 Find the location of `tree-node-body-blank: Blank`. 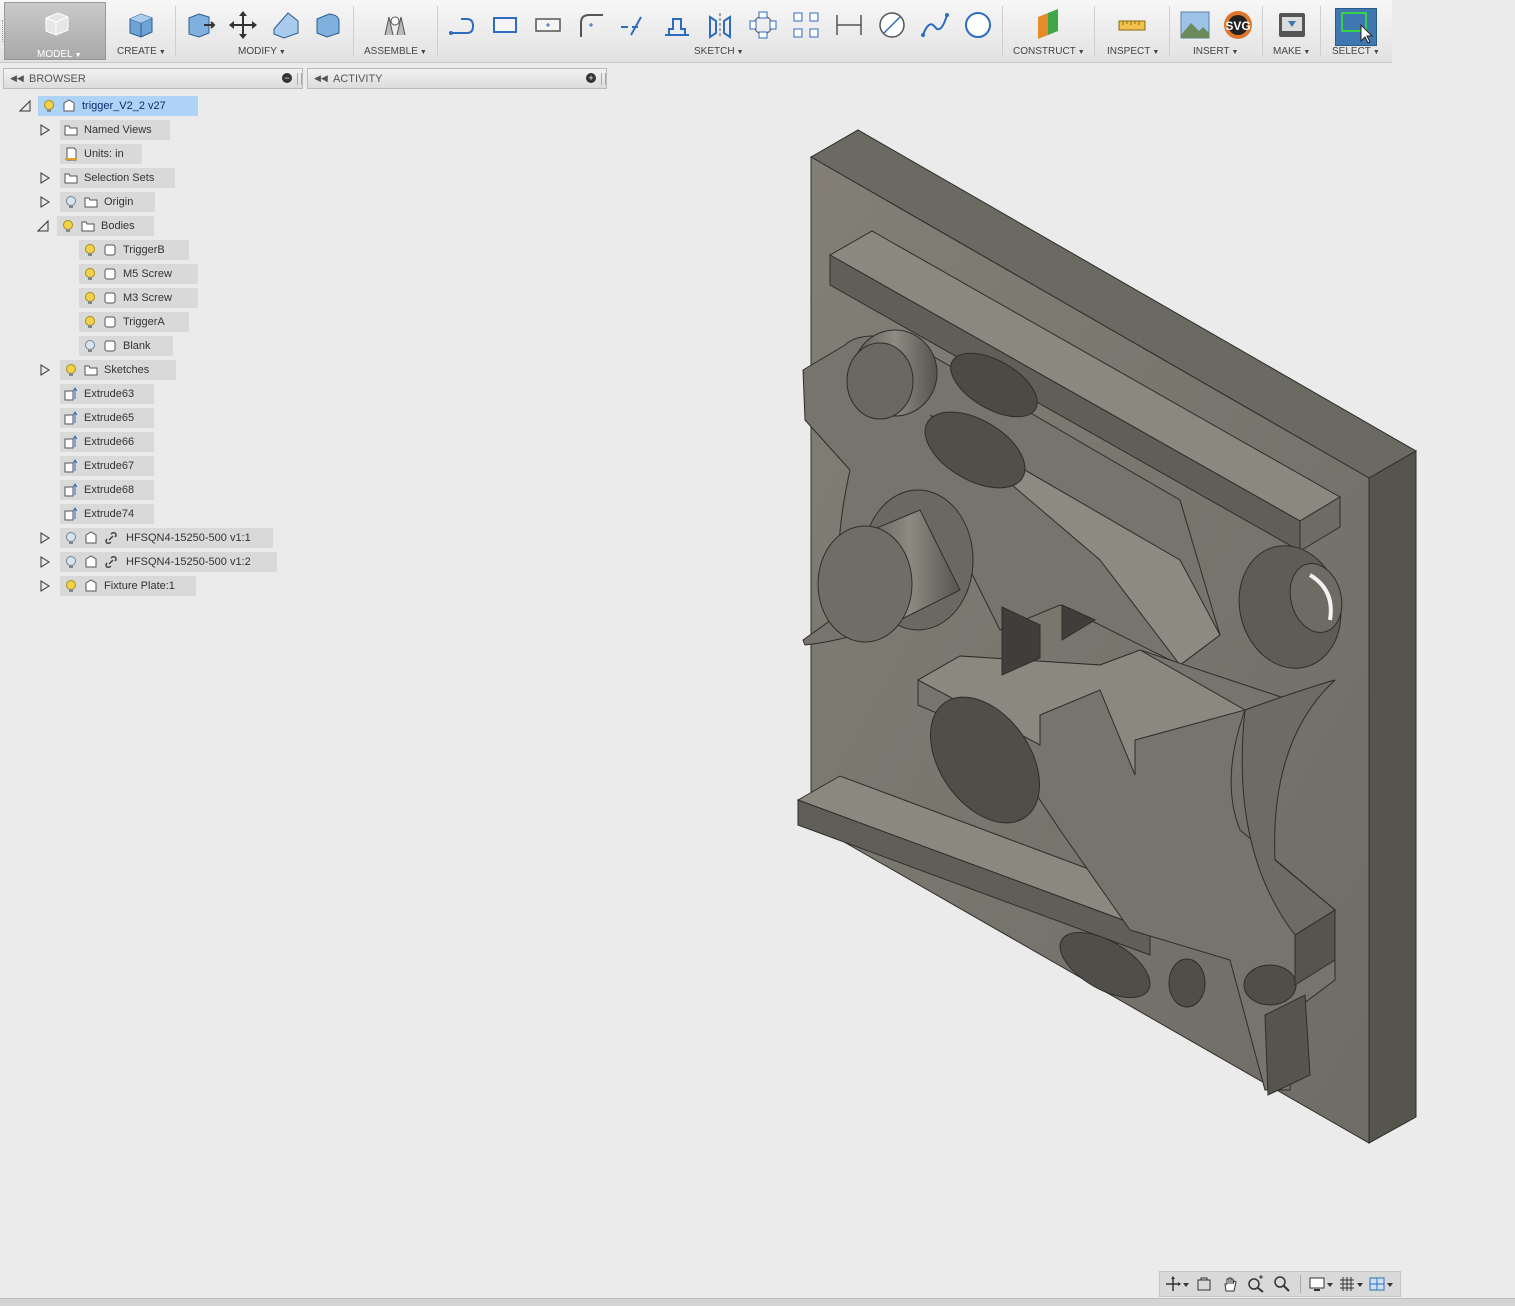

tree-node-body-blank: Blank is located at coordinates (126, 346).